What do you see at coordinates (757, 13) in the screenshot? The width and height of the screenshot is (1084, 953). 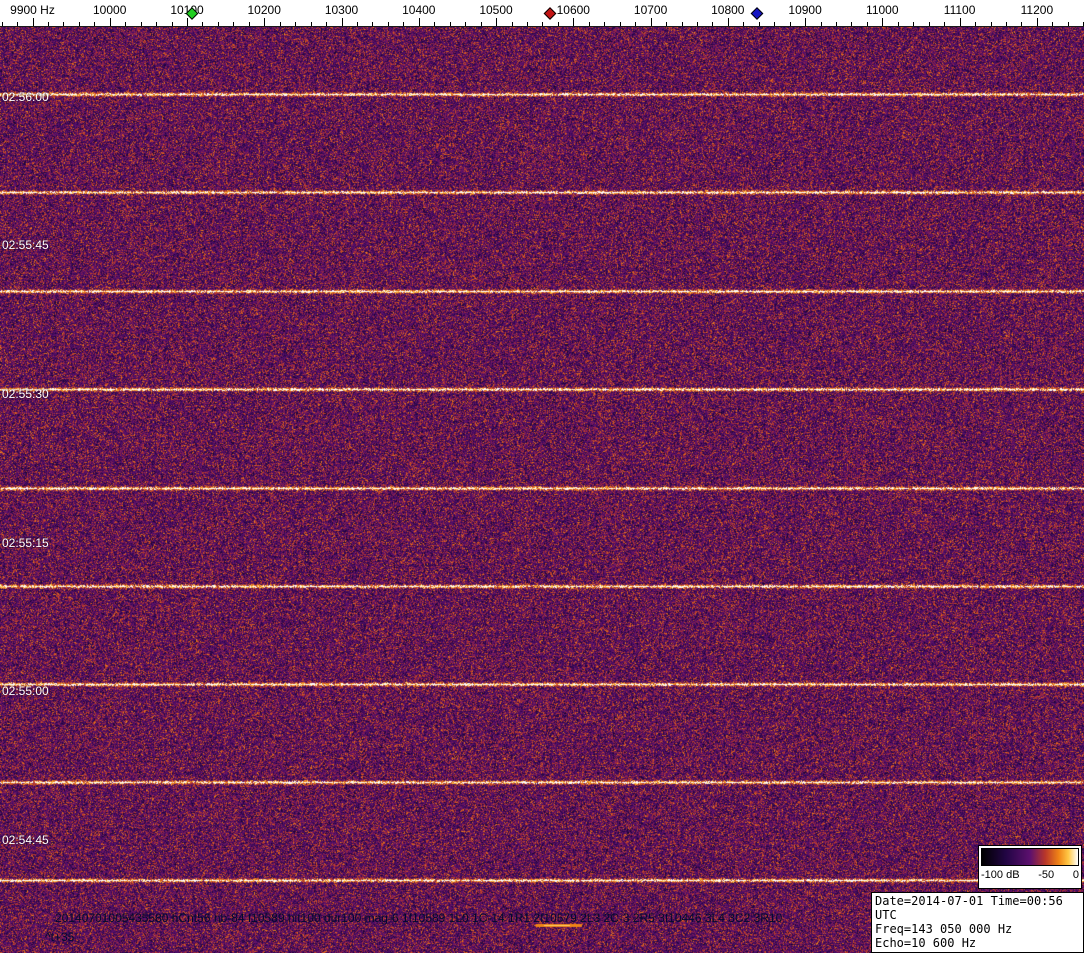 I see `blue-diamond-marker` at bounding box center [757, 13].